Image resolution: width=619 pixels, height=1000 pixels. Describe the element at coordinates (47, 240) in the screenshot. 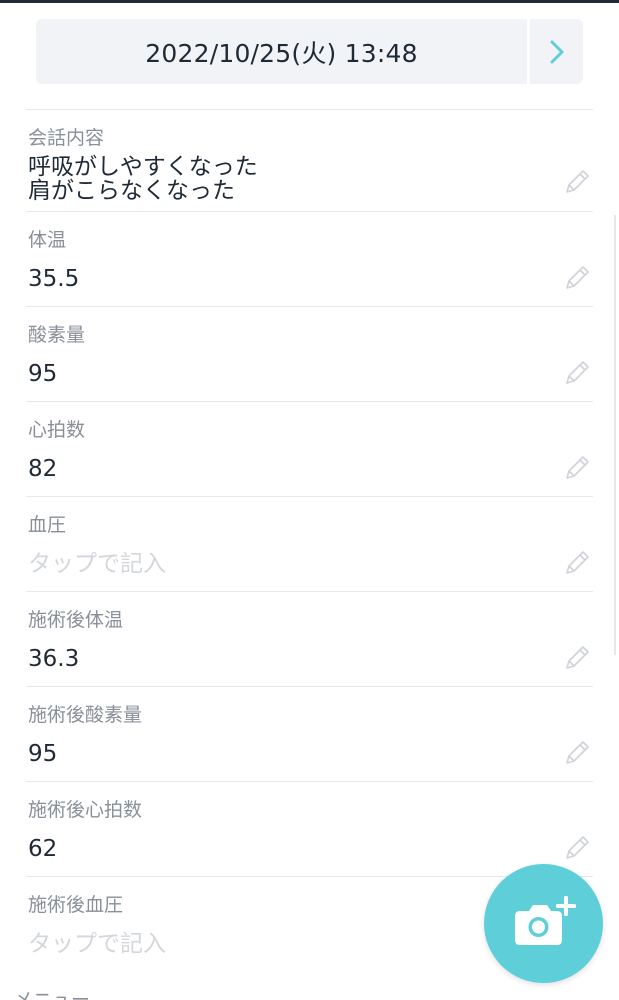

I see `field-label: 体温` at that location.